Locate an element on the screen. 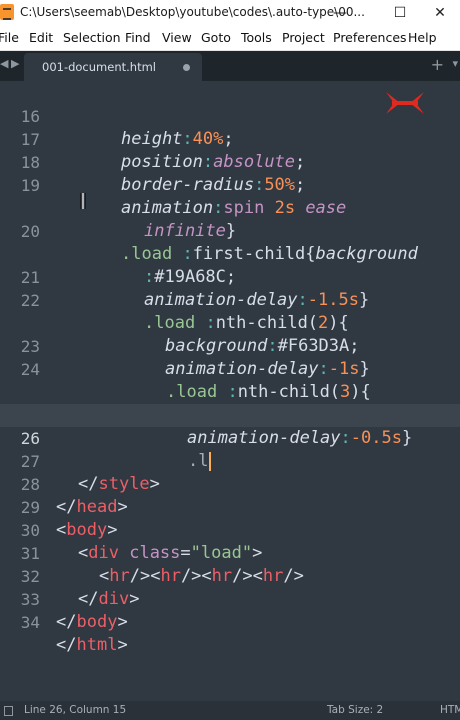 This screenshot has height=720, width=460. tab-size-selector: Tab Size: 2 is located at coordinates (355, 710).